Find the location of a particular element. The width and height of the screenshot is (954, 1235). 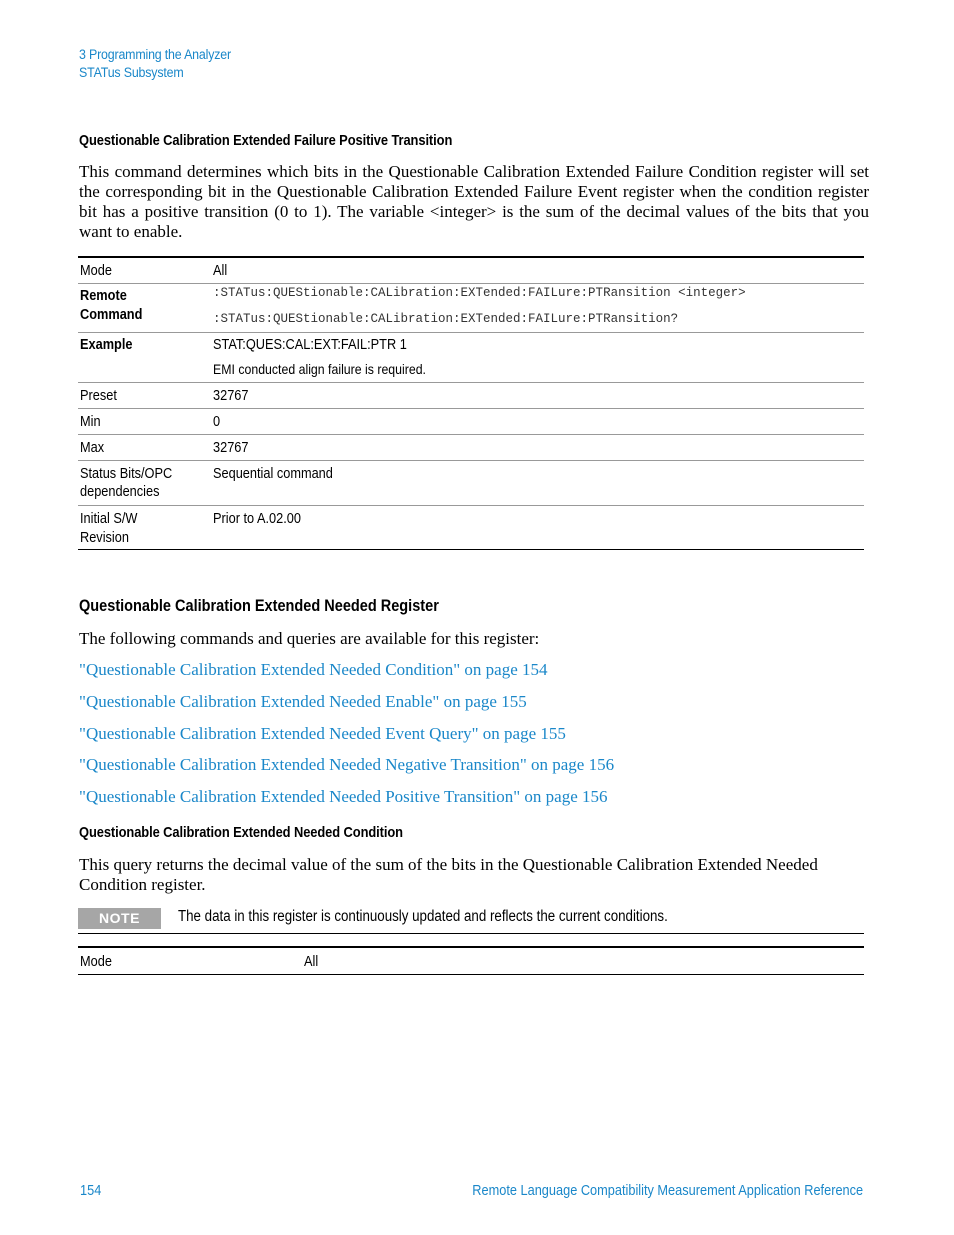

table-row-preset: Preset 32767 is located at coordinates (471, 396).